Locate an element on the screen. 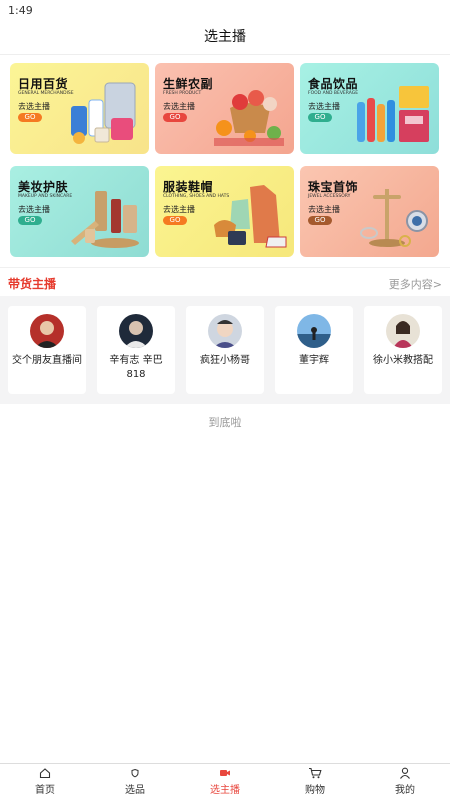  category-card-daily-goods: 日用百货 GENERAL MERCHANDISE 去选主播 GO is located at coordinates (79, 108).